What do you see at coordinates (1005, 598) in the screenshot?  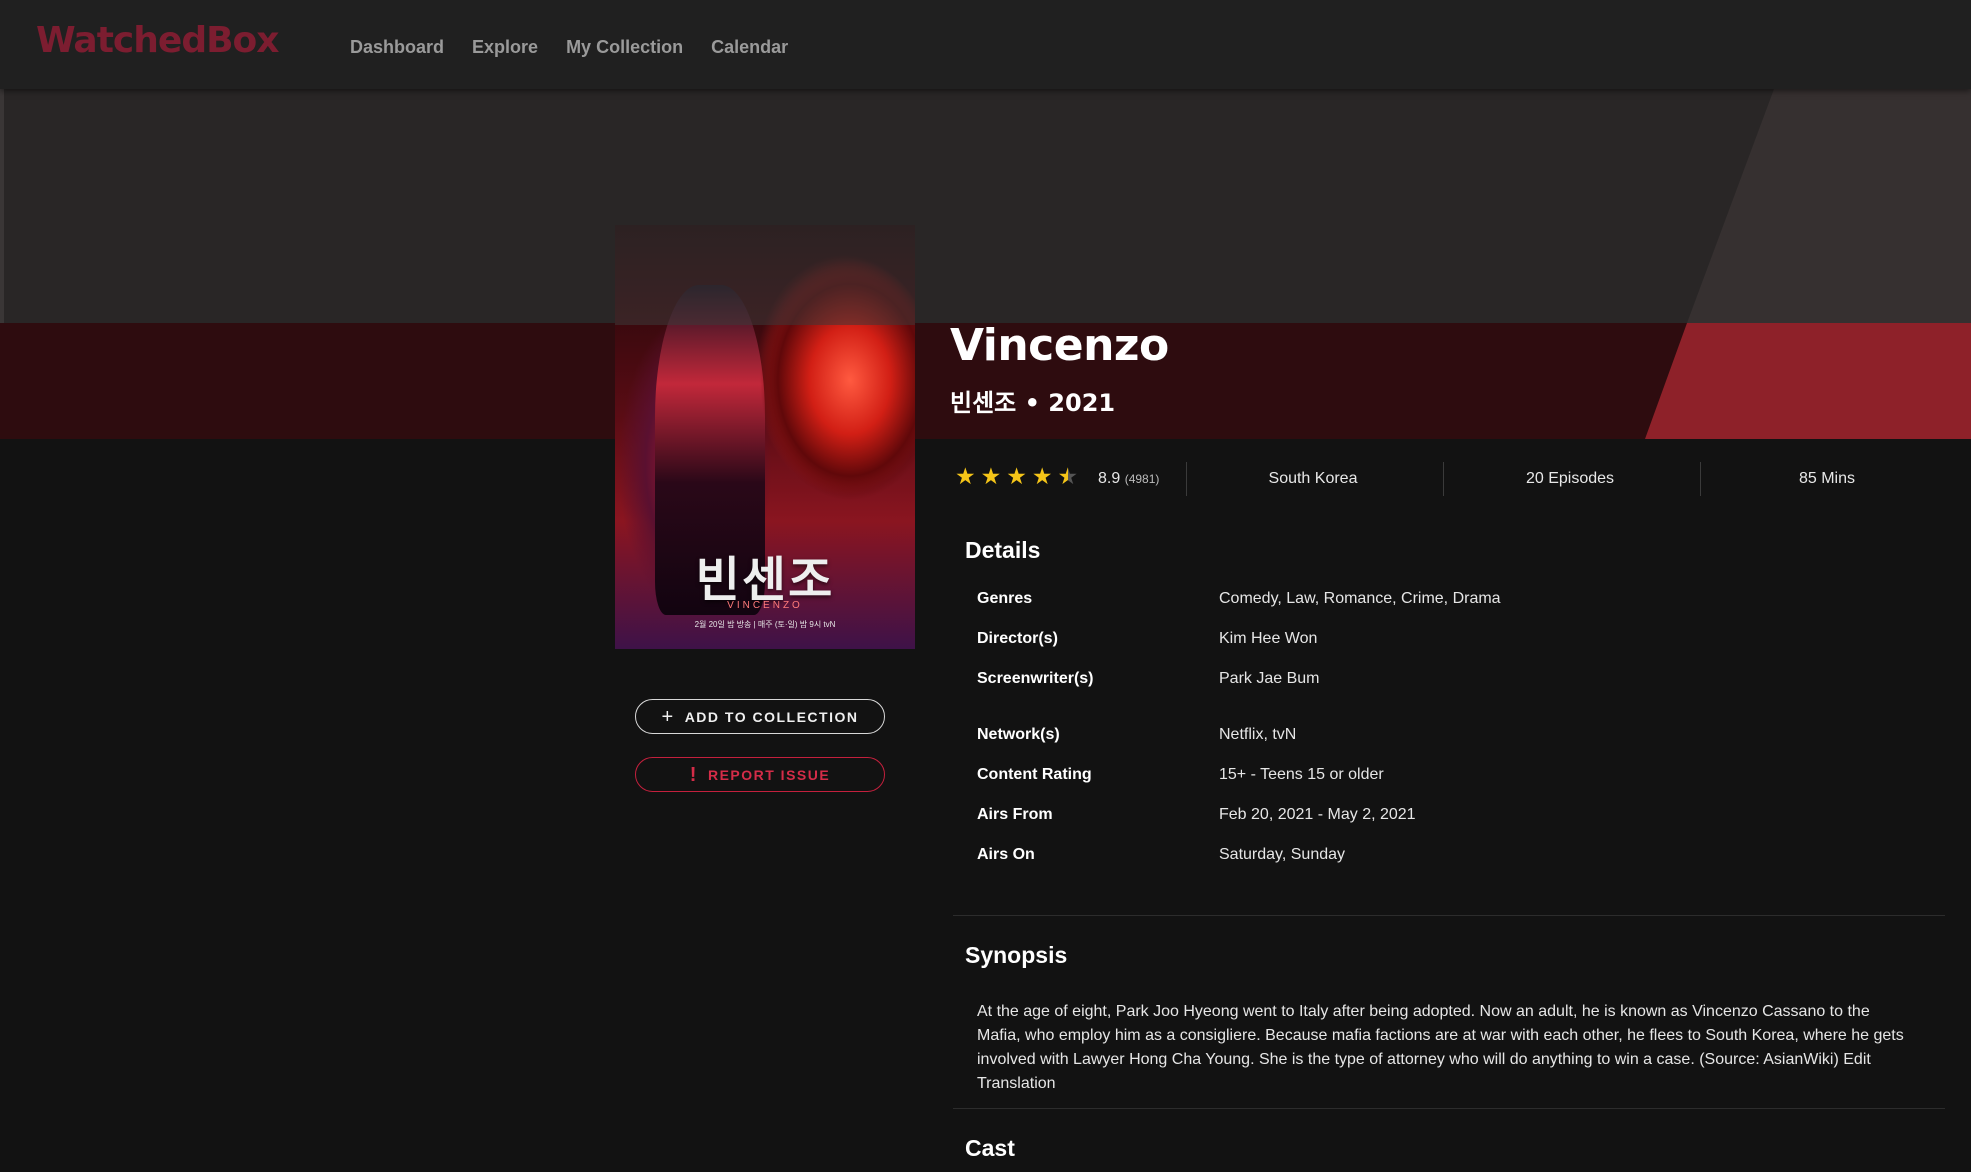 I see `detail-label: Genres` at bounding box center [1005, 598].